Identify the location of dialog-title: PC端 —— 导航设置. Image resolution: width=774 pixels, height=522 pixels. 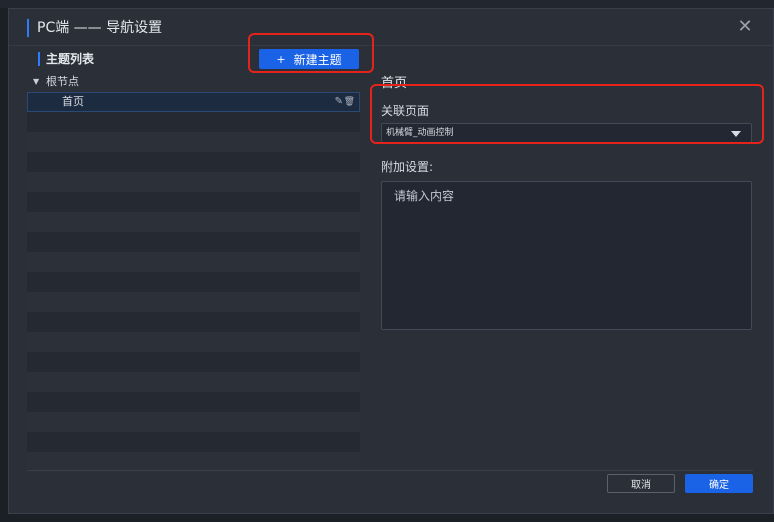
(94, 28).